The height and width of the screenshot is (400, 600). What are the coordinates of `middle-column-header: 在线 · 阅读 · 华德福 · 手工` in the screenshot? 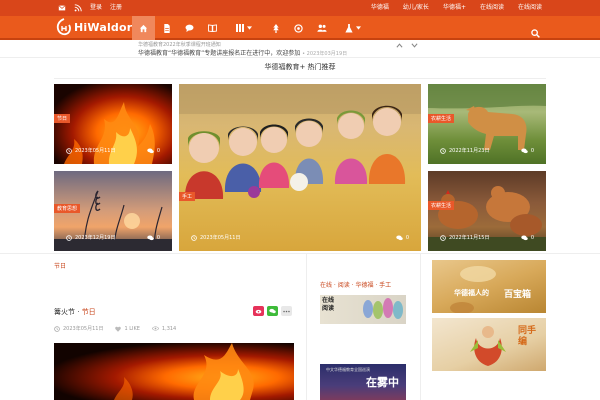 It's located at (355, 284).